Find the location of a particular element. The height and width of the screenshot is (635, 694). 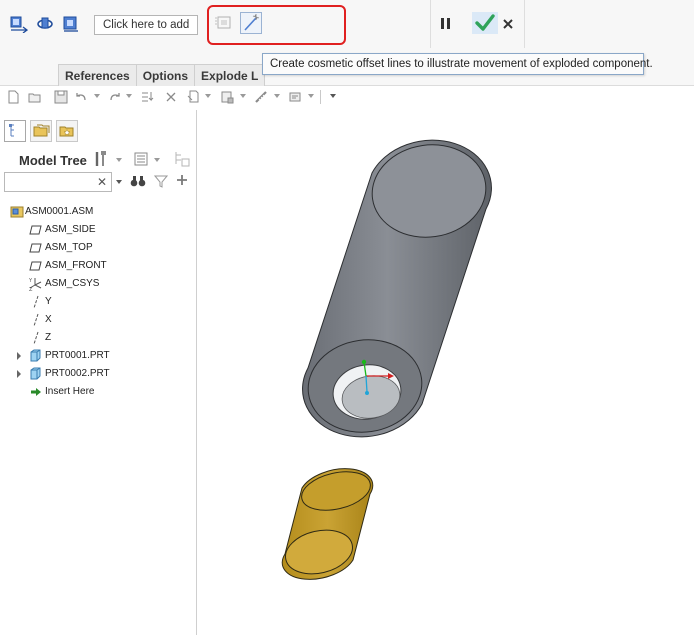

redo-icon is located at coordinates (115, 97).